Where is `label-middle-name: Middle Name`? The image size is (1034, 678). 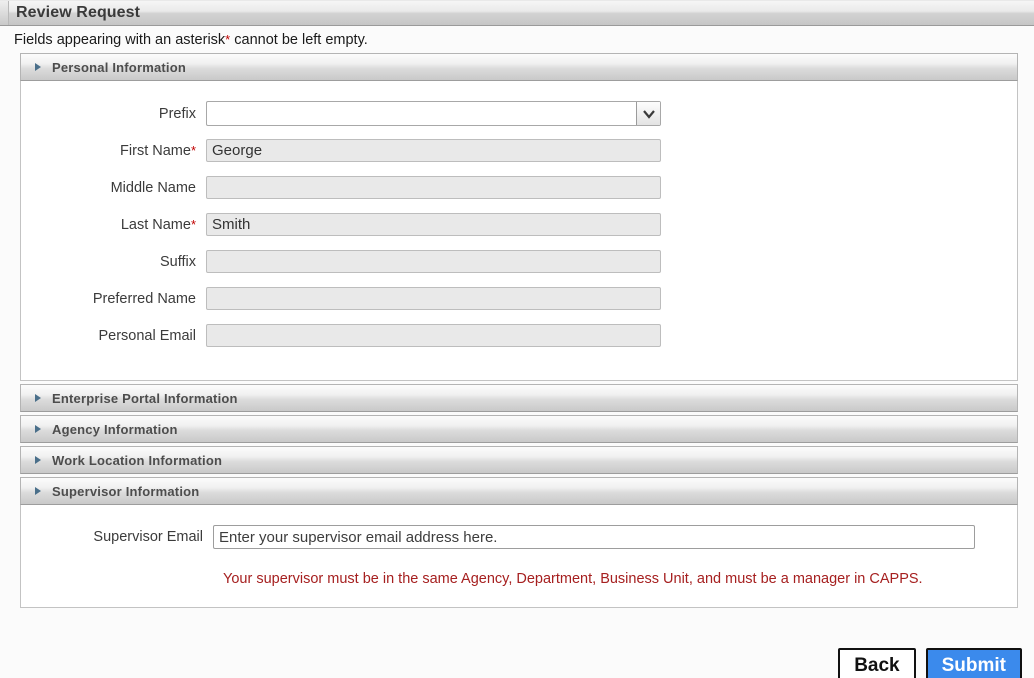
label-middle-name: Middle Name is located at coordinates (153, 187).